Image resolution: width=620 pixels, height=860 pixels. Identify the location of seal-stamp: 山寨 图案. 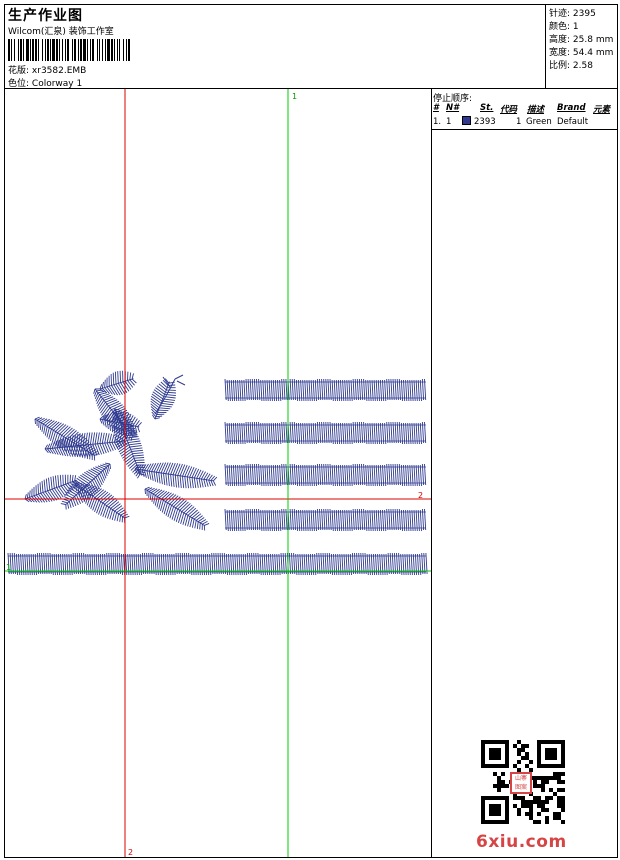
(521, 783).